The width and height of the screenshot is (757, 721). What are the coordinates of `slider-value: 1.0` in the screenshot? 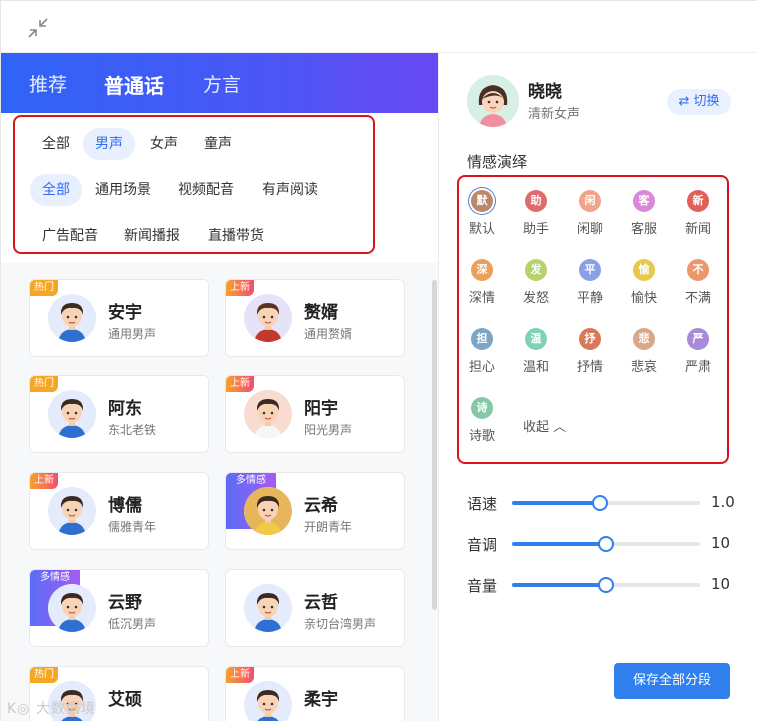 It's located at (723, 502).